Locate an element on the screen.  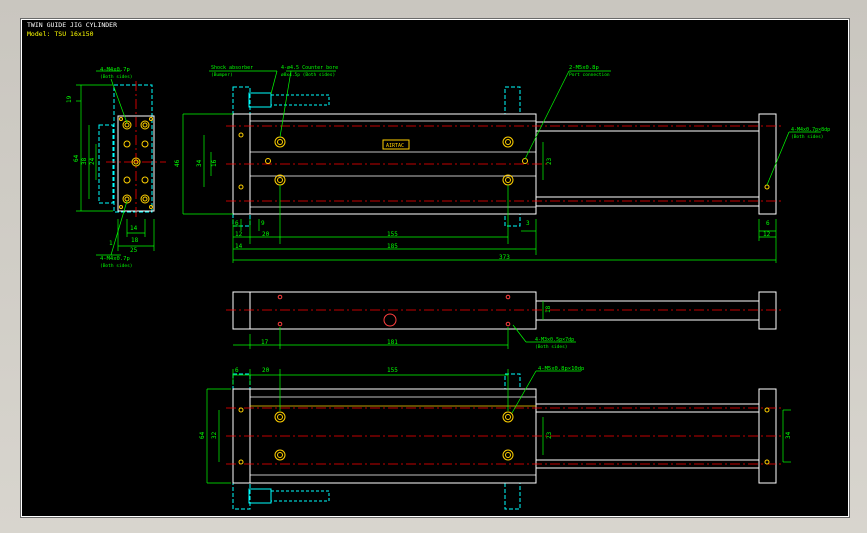
dim-bot-20: 20 is located at coordinates (266, 370).